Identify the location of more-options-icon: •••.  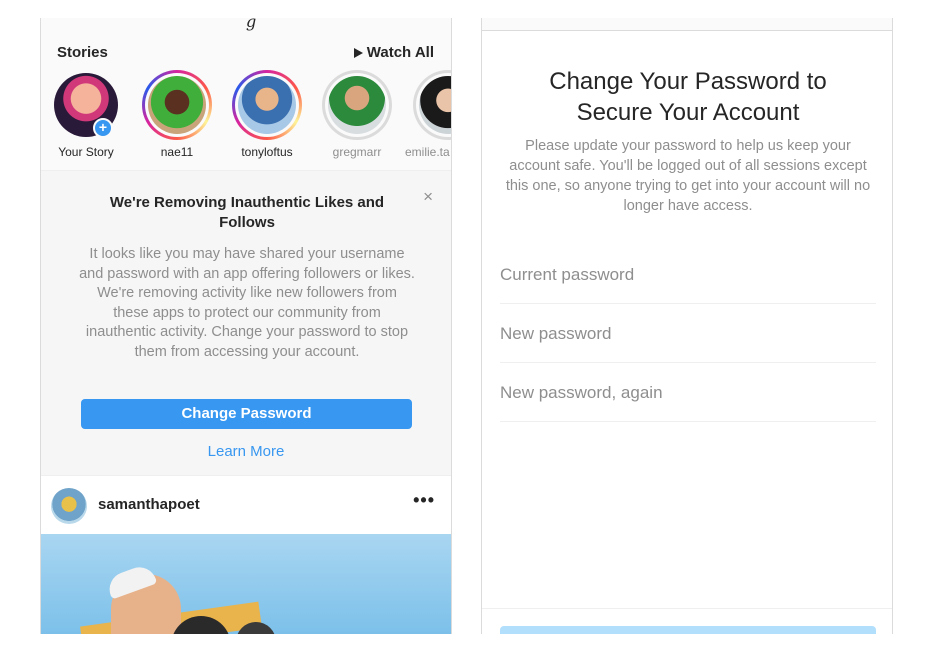
(424, 500).